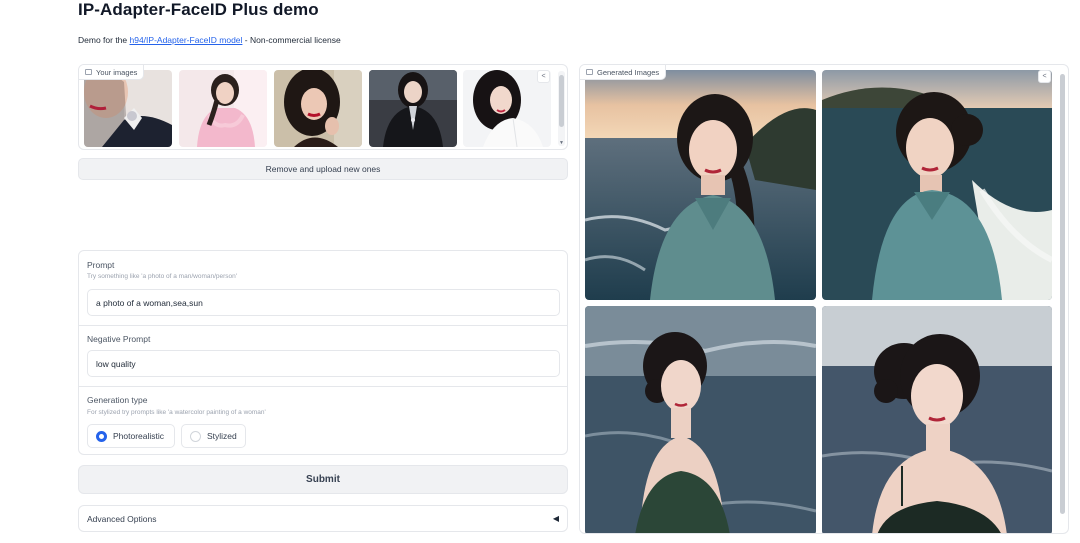 The height and width of the screenshot is (543, 1080). I want to click on radio-checked-icon, so click(101, 436).